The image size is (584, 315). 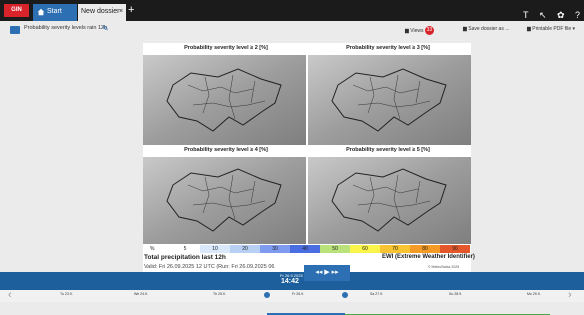 I want to click on tab-start-page: Start page, so click(x=55, y=17).